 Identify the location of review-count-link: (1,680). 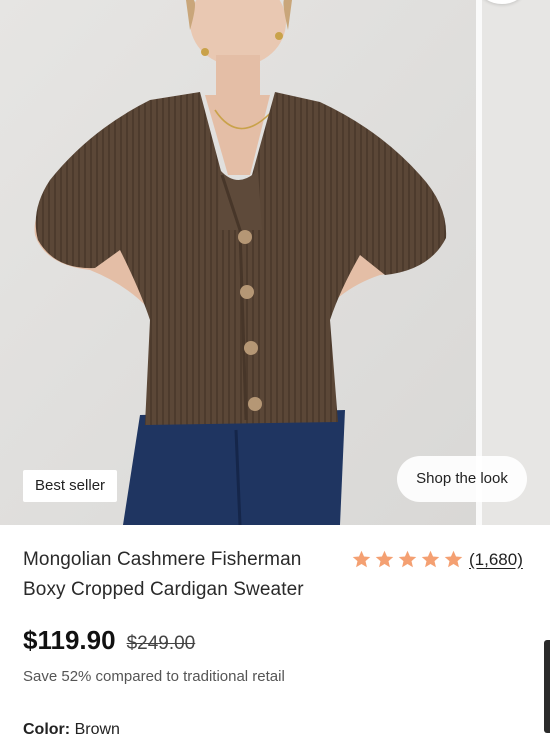
(496, 560).